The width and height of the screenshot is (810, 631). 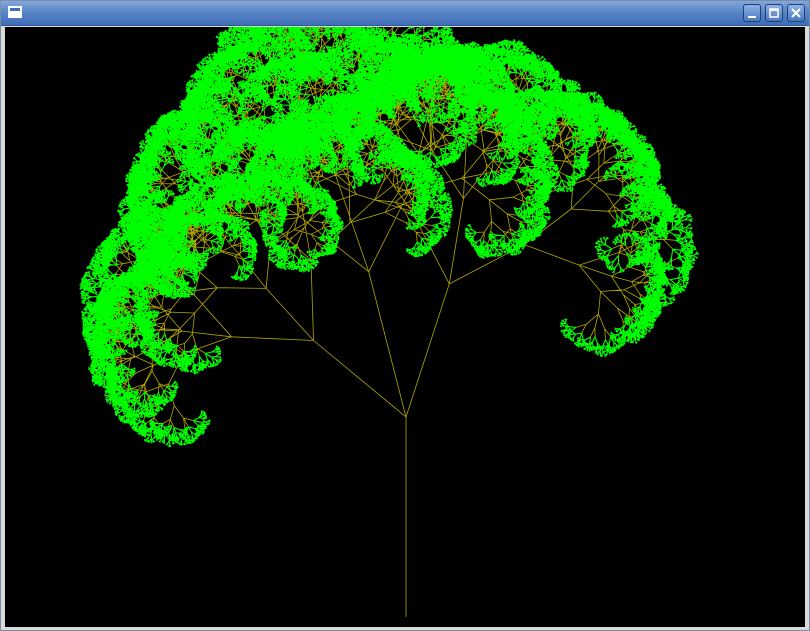 I want to click on minimize-icon, so click(x=752, y=13).